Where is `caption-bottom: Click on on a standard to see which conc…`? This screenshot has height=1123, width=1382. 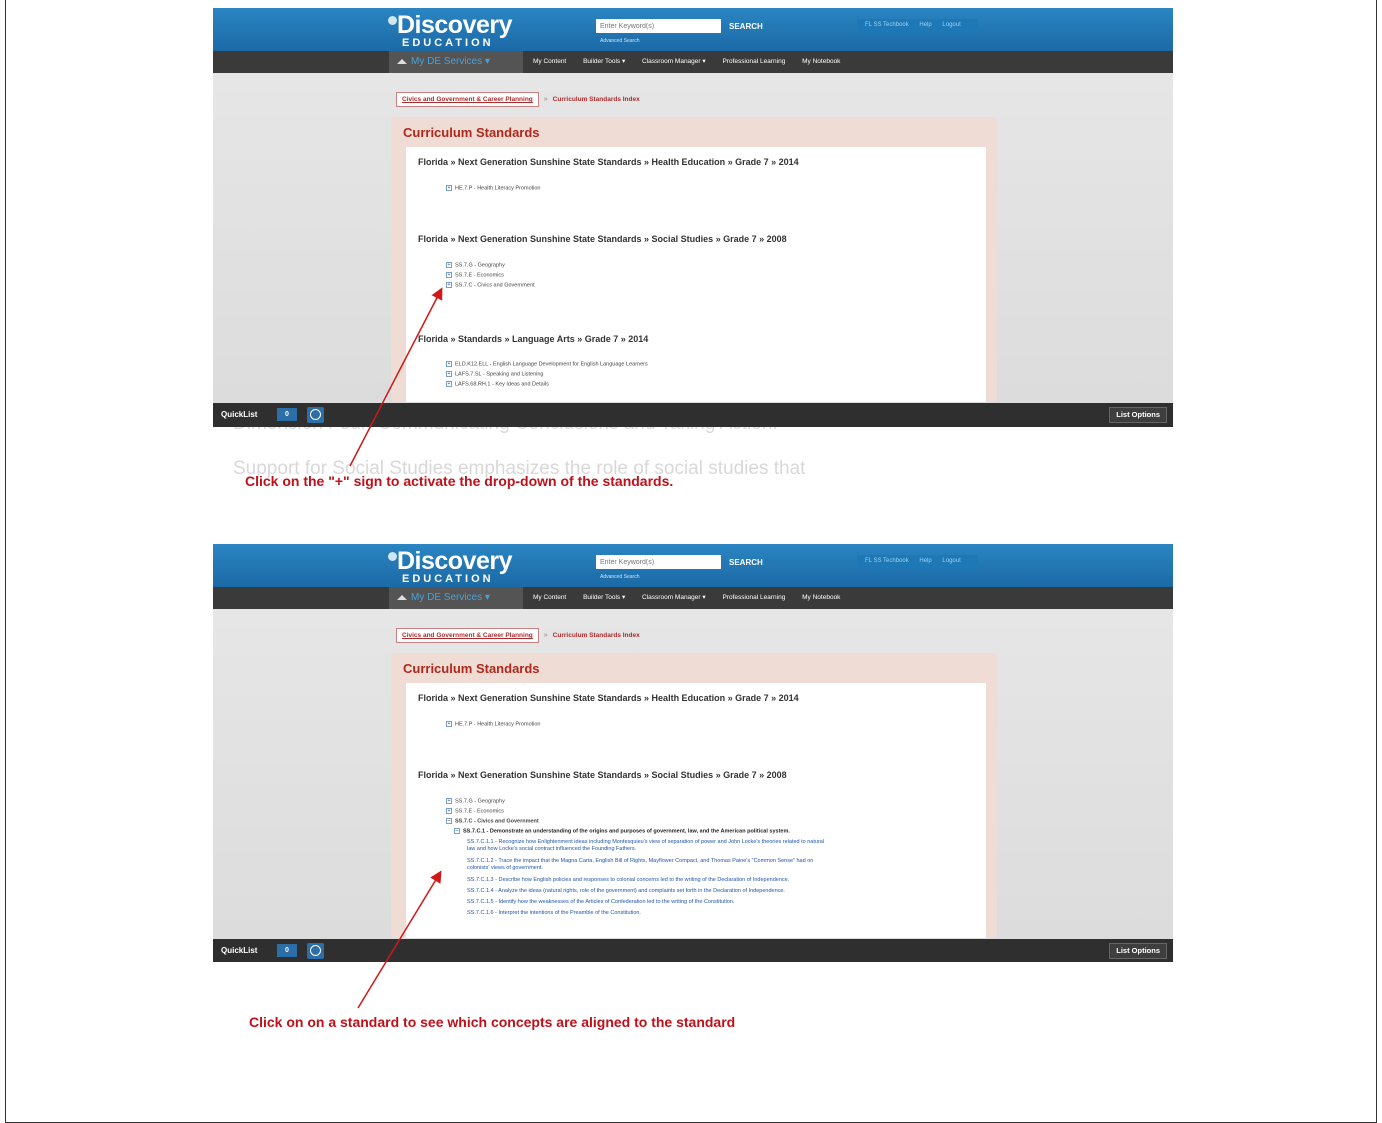
caption-bottom: Click on on a standard to see which conc… is located at coordinates (492, 1022).